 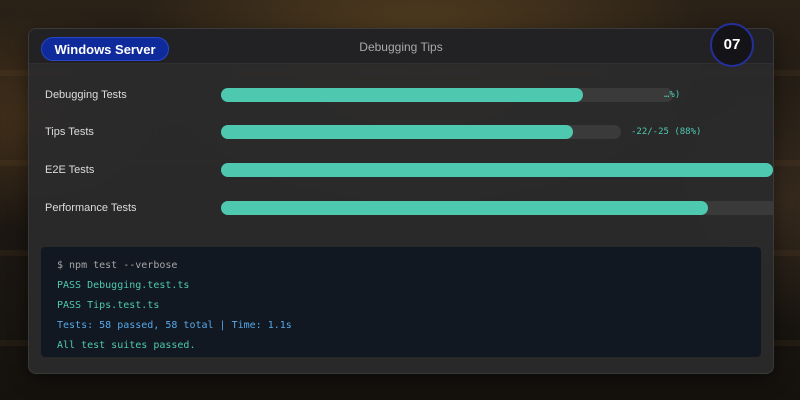 I want to click on test-row-debugging: Debugging Tests …%), so click(x=401, y=95).